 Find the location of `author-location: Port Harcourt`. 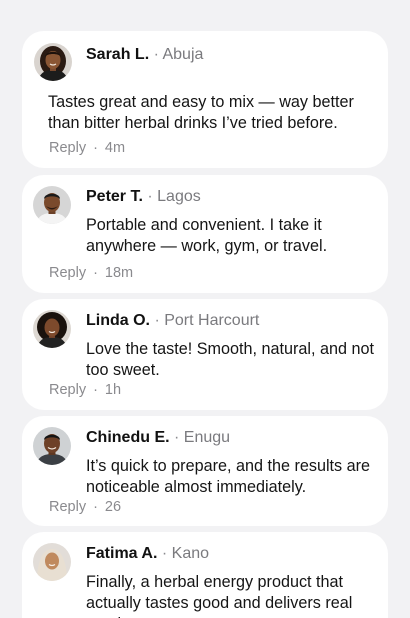

author-location: Port Harcourt is located at coordinates (212, 320).